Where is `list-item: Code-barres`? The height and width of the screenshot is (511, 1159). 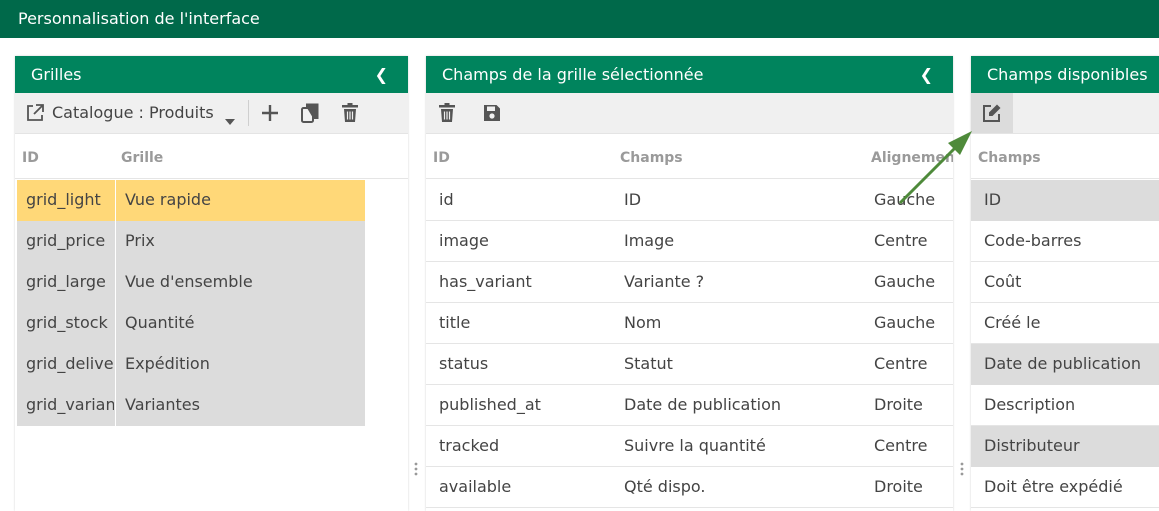
list-item: Code-barres is located at coordinates (1065, 241).